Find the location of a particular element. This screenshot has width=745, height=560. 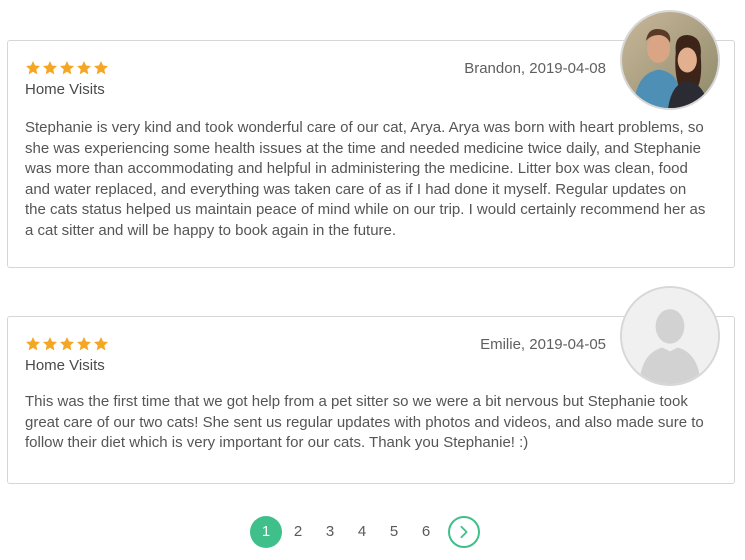

chevron-right-icon is located at coordinates (464, 532).